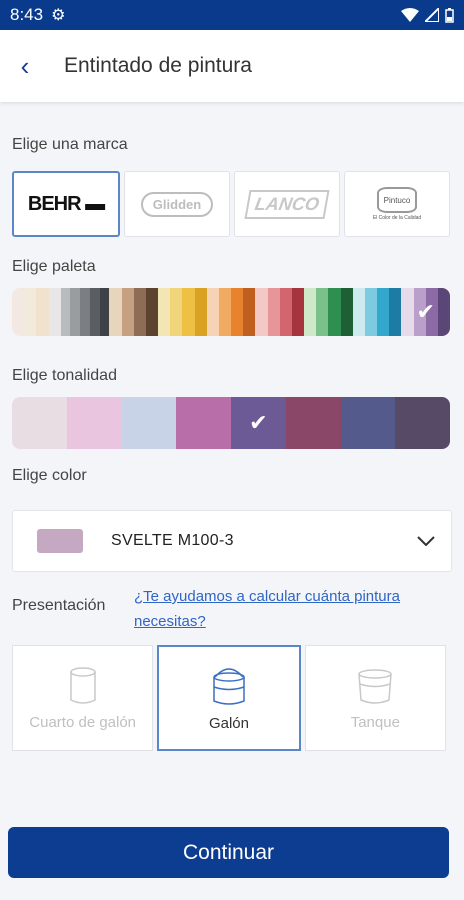 This screenshot has height=900, width=464. I want to click on color-name: SVELTE M100-3, so click(172, 540).